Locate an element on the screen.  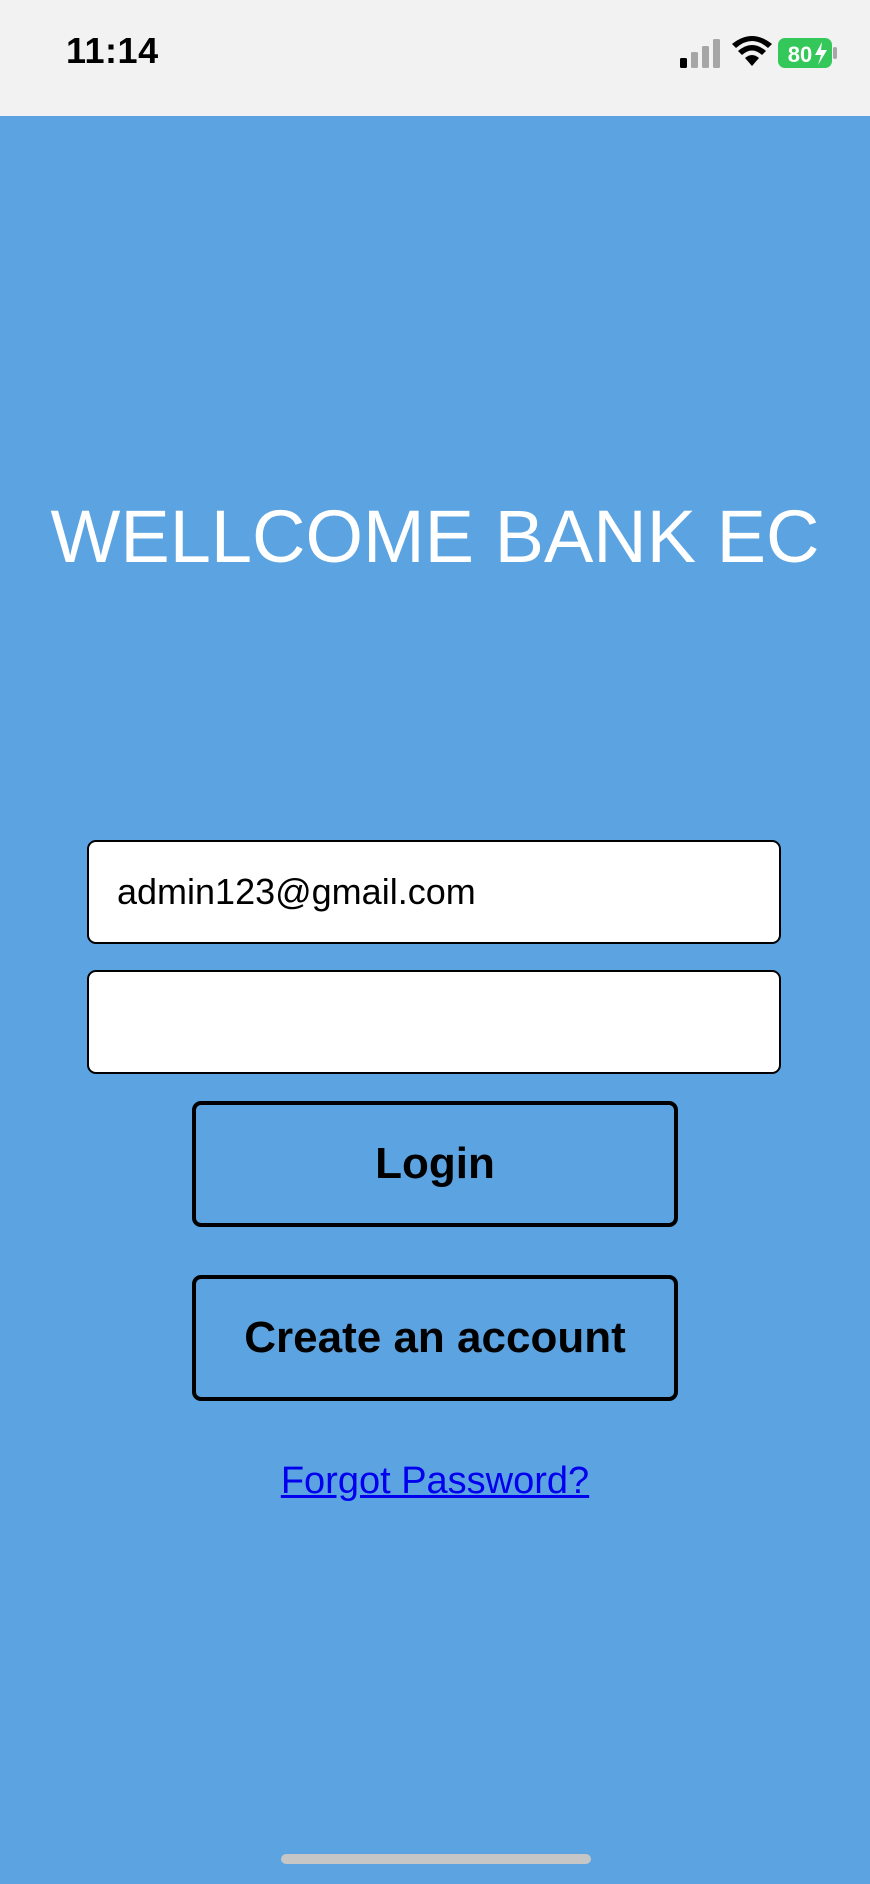
home-indicator is located at coordinates (436, 1859).